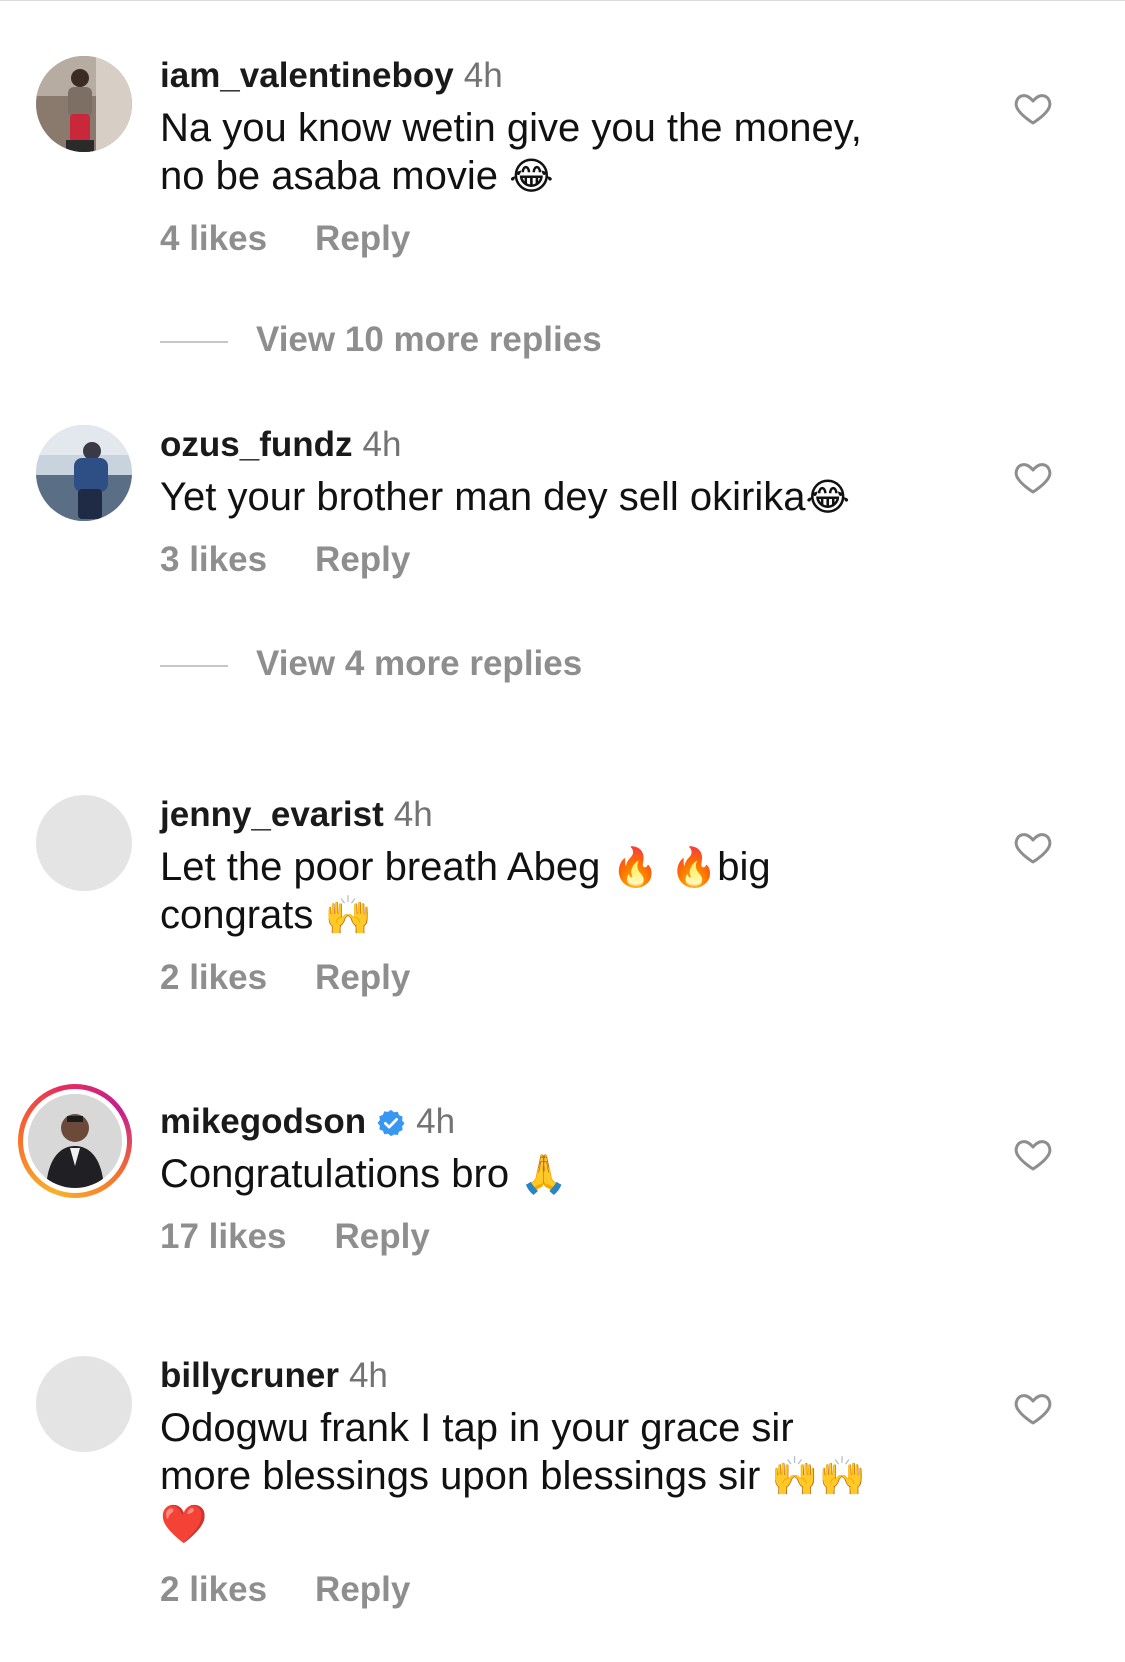 The width and height of the screenshot is (1125, 1662). What do you see at coordinates (477, 1428) in the screenshot?
I see `comment-text-line: Odogwu frank I tap in your grace sir` at bounding box center [477, 1428].